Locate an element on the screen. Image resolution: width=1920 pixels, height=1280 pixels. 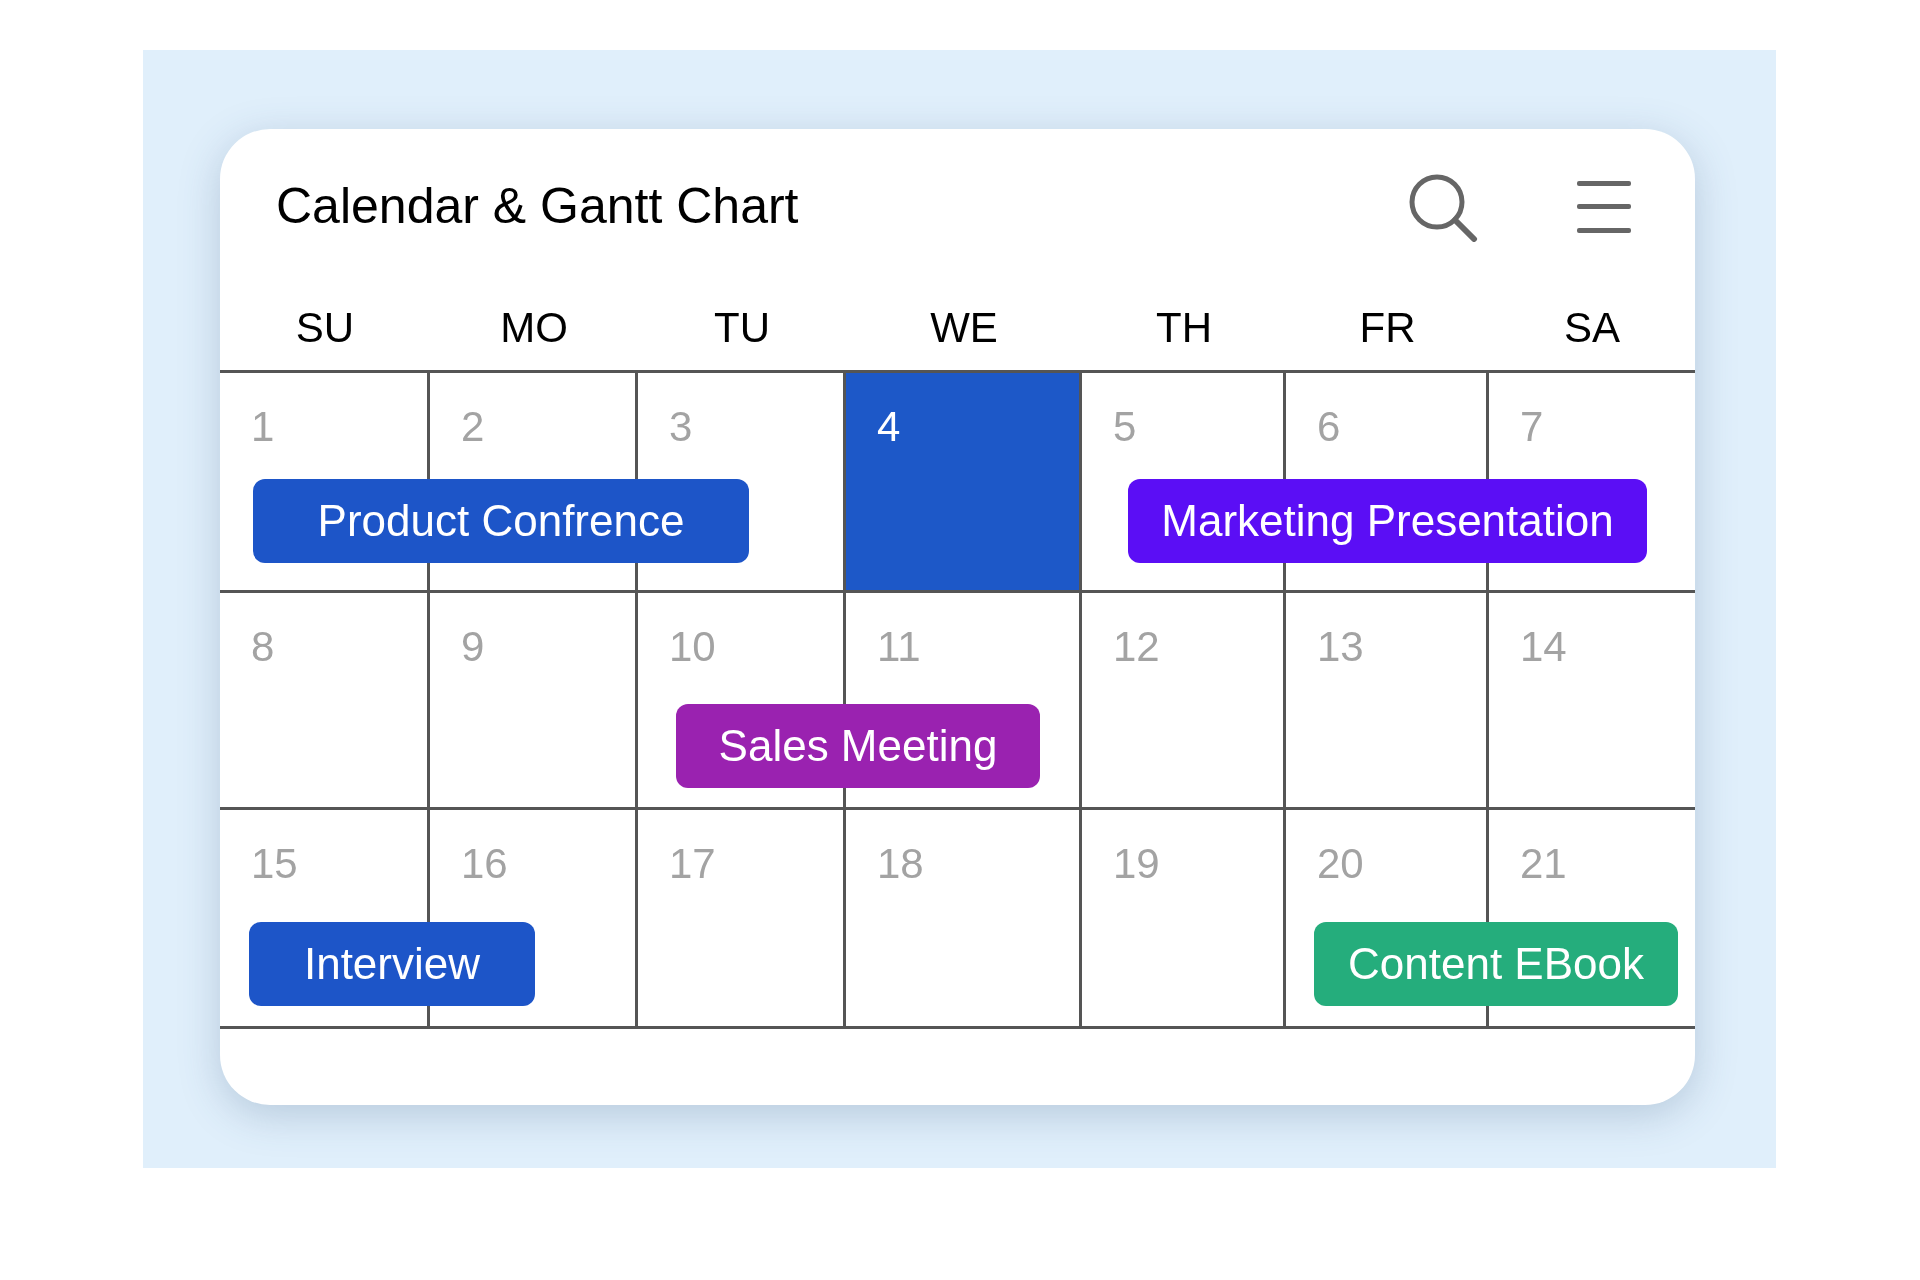
weekday-label: TU is located at coordinates (742, 327).